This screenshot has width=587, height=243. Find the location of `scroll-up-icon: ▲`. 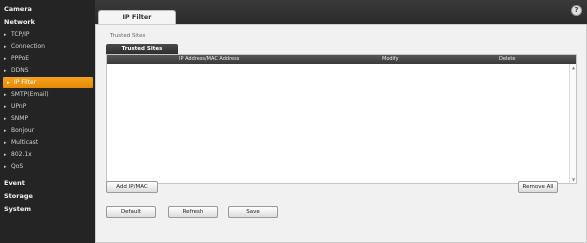

scroll-up-icon: ▲ is located at coordinates (573, 67).